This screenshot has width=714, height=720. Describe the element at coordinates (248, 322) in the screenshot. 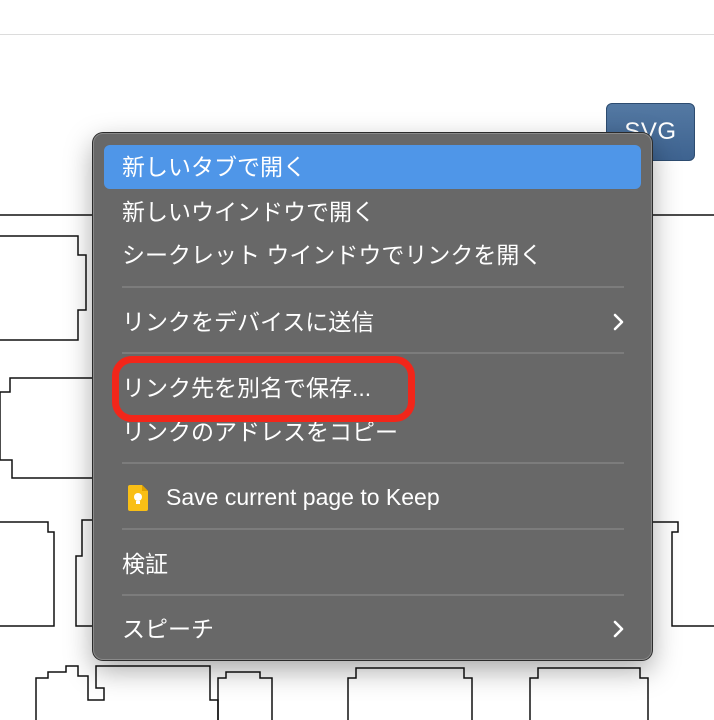

I see `menu-item-label: リンクをデバイスに送信` at that location.